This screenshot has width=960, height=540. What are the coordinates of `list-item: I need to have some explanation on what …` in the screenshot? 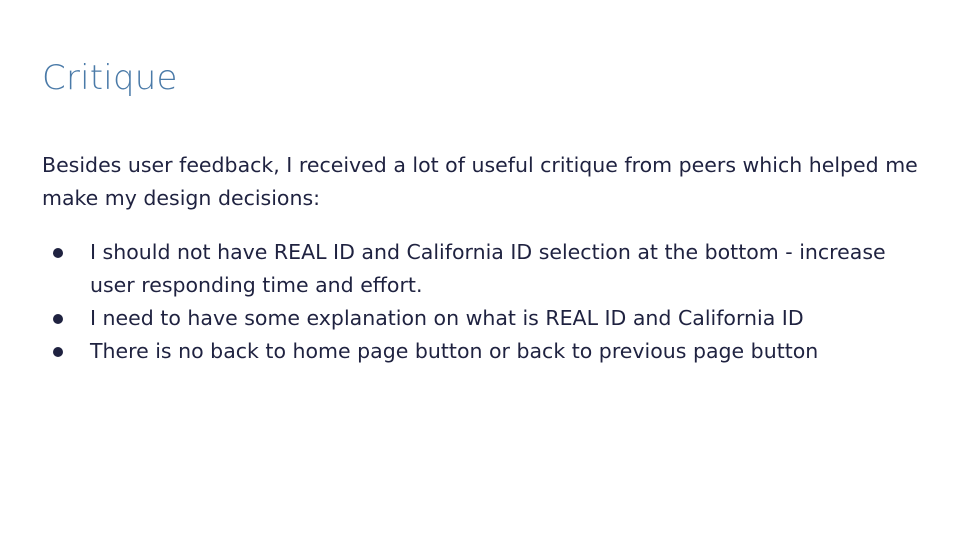 It's located at (482, 318).